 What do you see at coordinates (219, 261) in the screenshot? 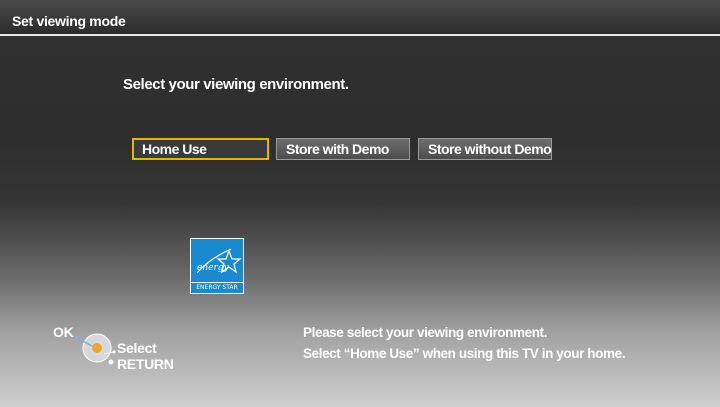
I see `energy-star-icon: energy` at bounding box center [219, 261].